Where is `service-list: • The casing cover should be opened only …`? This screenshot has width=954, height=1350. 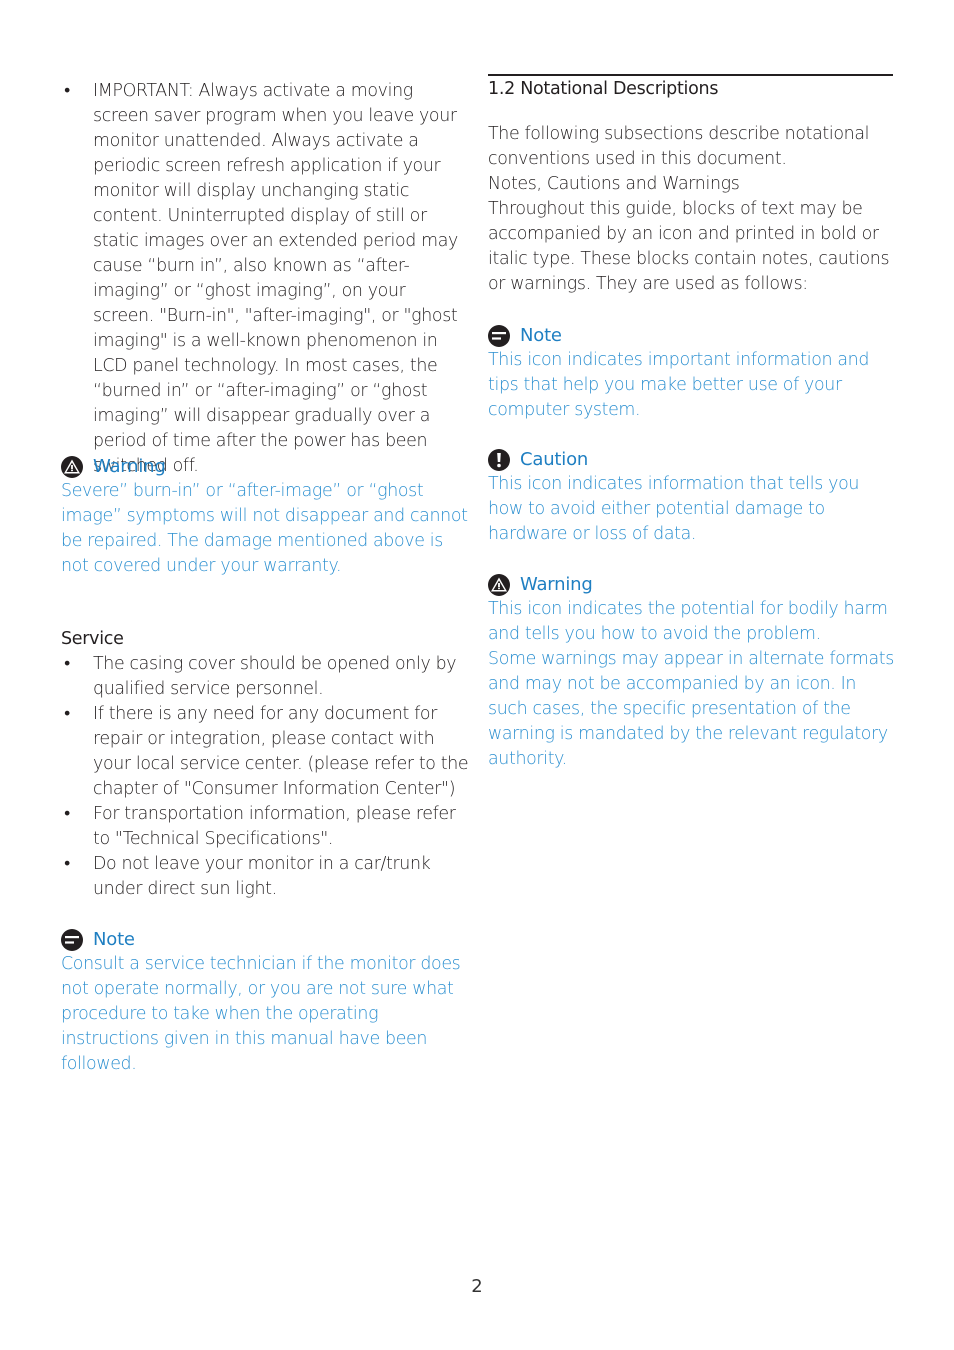 service-list: • The casing cover should be opened only … is located at coordinates (266, 777).